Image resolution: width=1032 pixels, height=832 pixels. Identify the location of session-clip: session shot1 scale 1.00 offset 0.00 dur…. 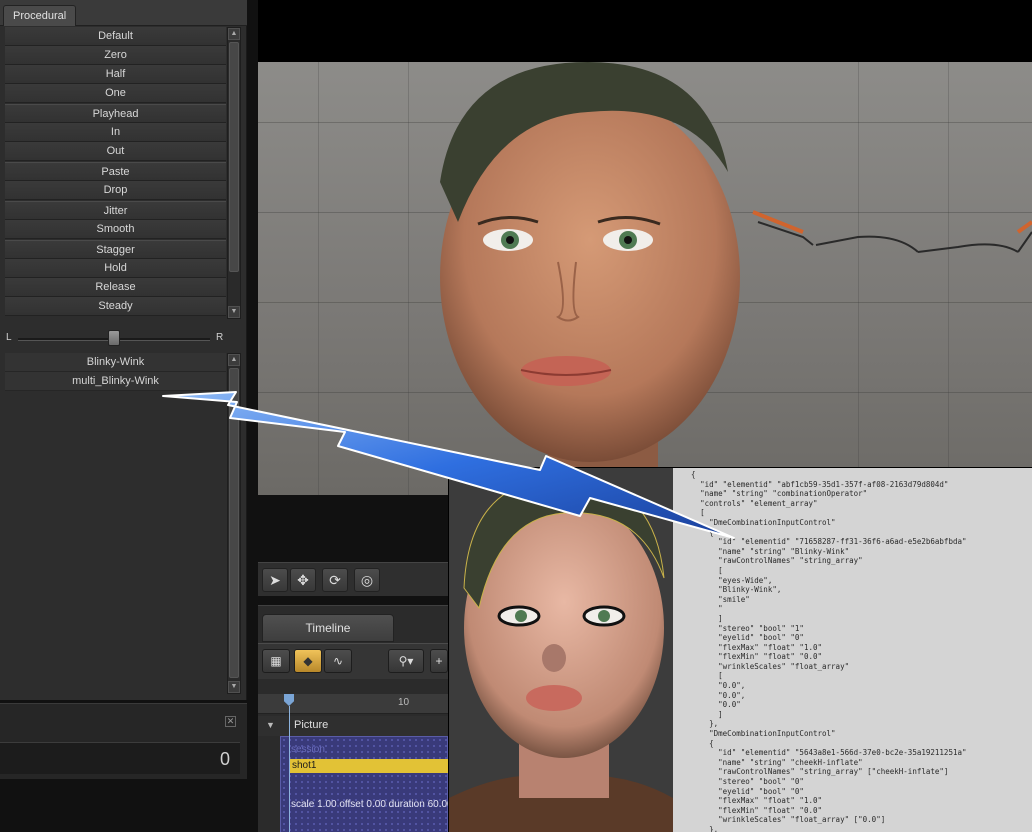
(366, 784).